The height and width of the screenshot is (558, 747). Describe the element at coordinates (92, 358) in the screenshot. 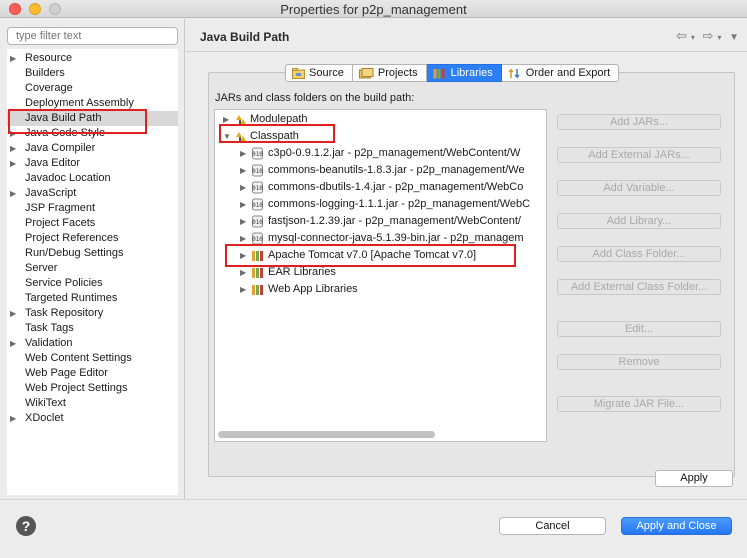

I see `sidebar-item-web-content-settings: Web Content Settings` at that location.